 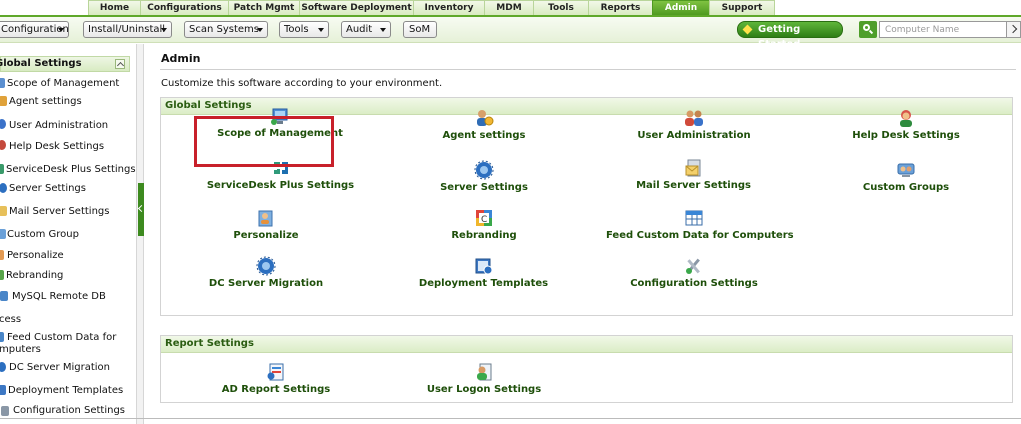 I want to click on server-settings-link: Server Settings, so click(x=484, y=176).